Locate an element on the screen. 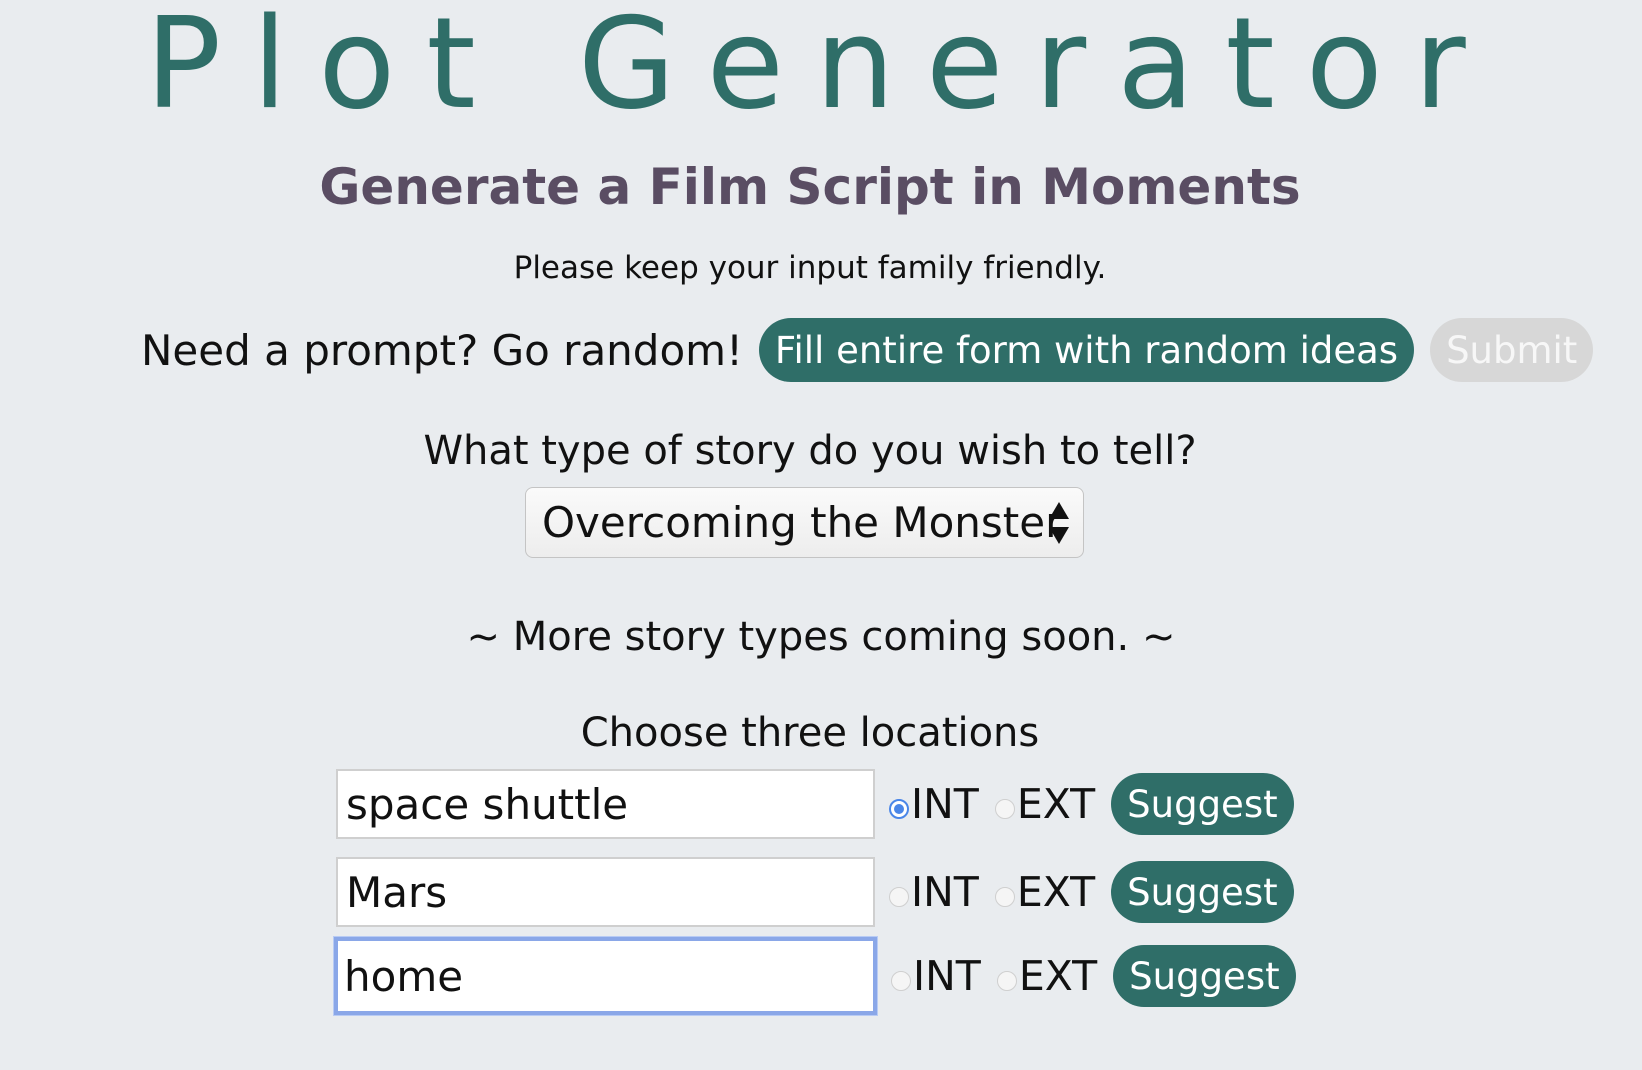 The height and width of the screenshot is (1070, 1642). locations-label: Choose three locations is located at coordinates (810, 733).